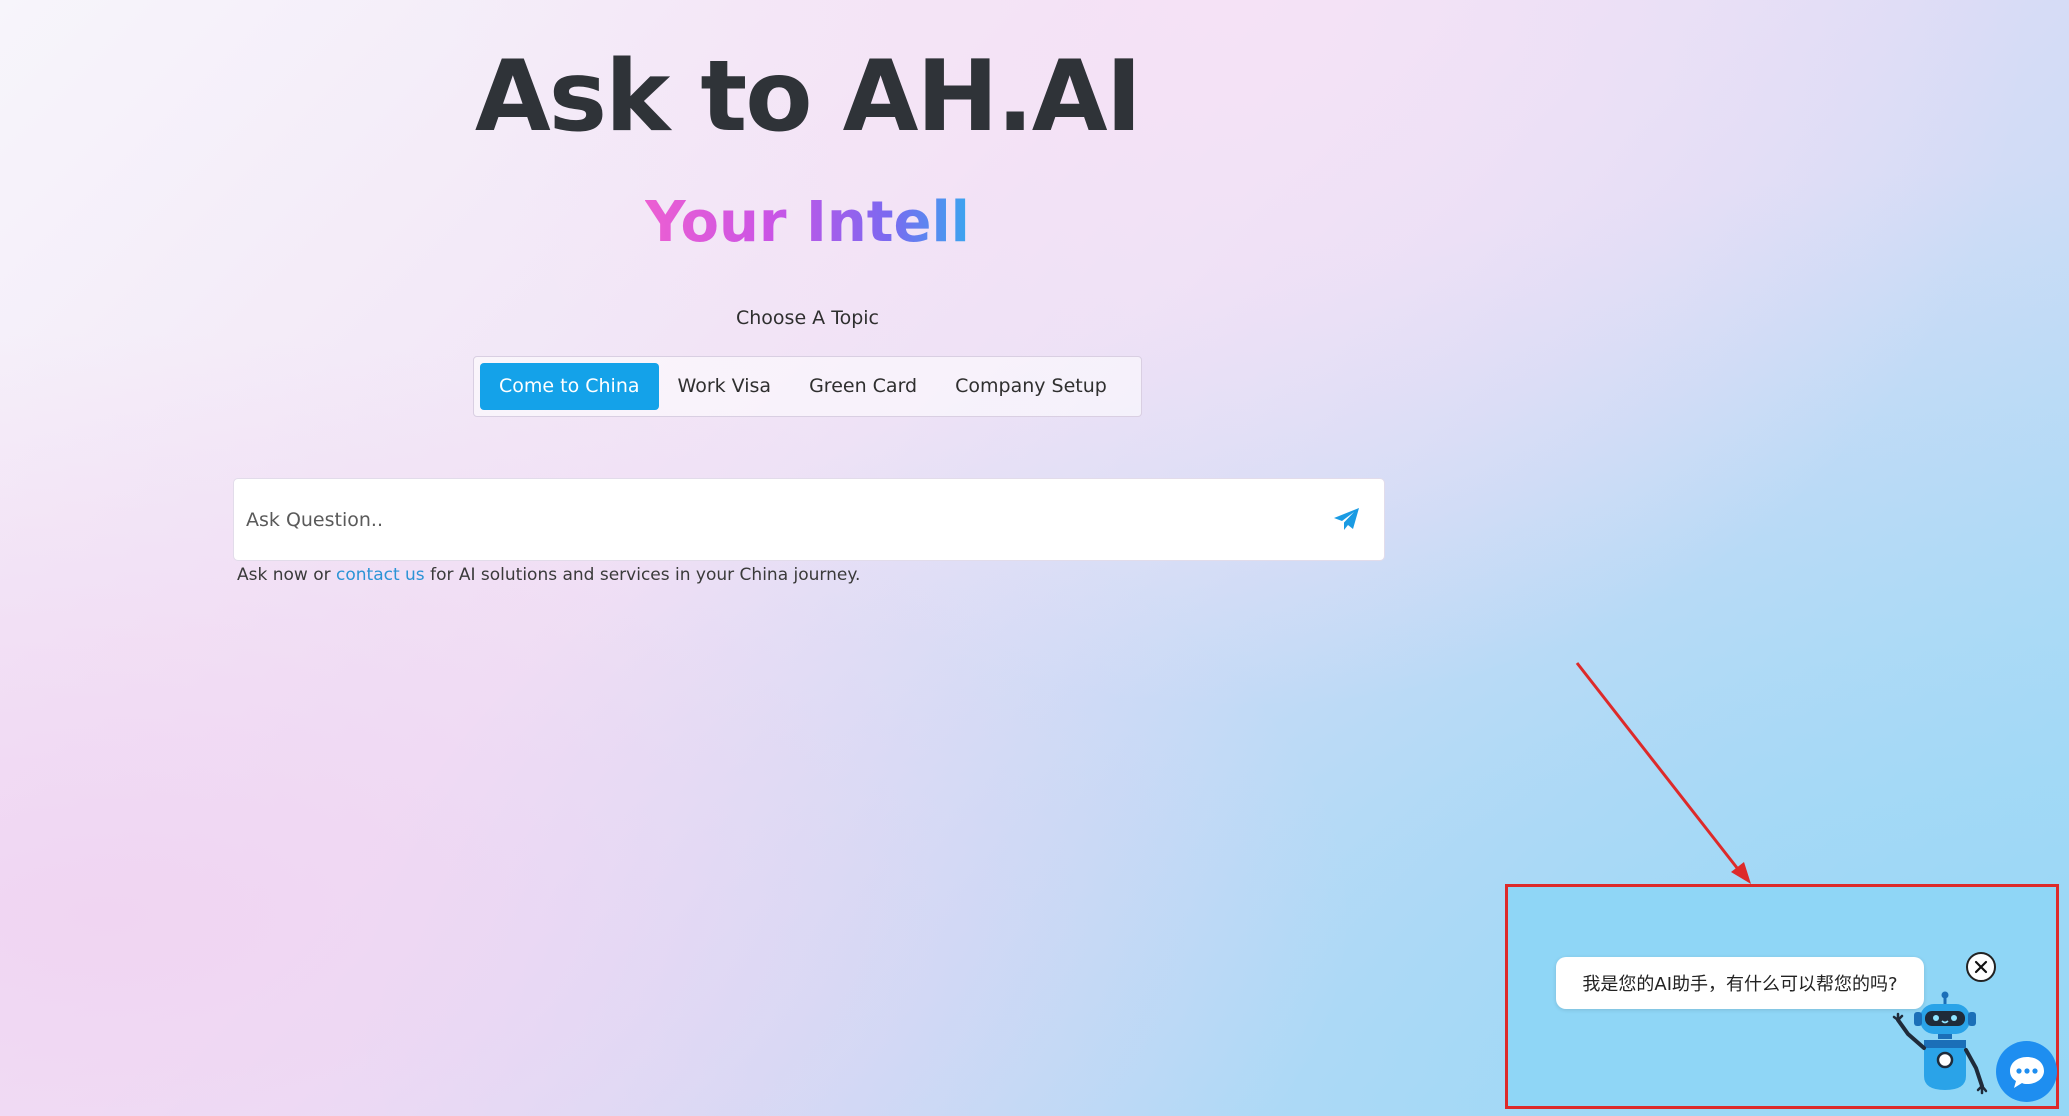 This screenshot has height=1116, width=2069. I want to click on page-subtitle: Your Intell, so click(807, 222).